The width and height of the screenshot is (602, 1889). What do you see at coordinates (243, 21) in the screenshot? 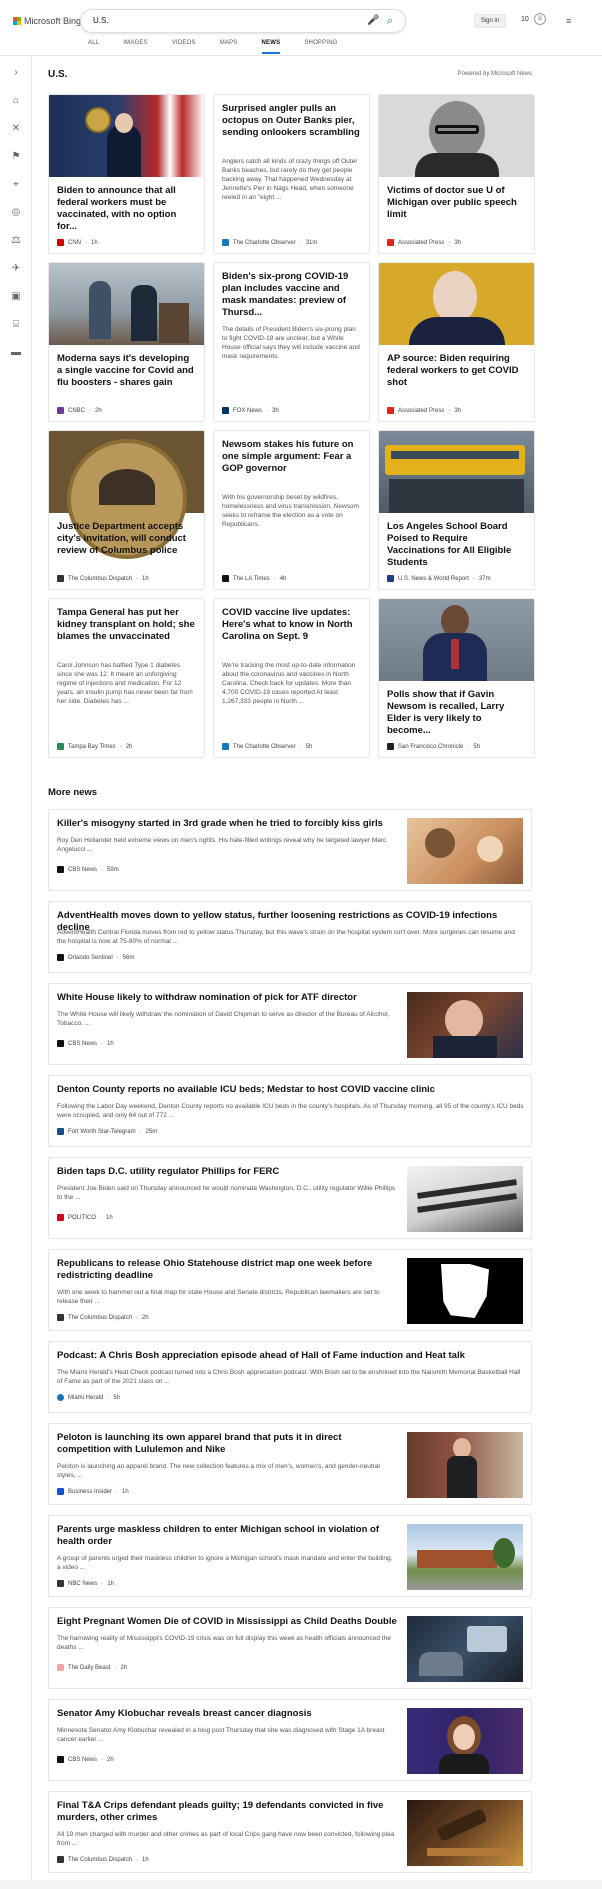
I see `search-box: U.S. 🎤 ⌕` at bounding box center [243, 21].